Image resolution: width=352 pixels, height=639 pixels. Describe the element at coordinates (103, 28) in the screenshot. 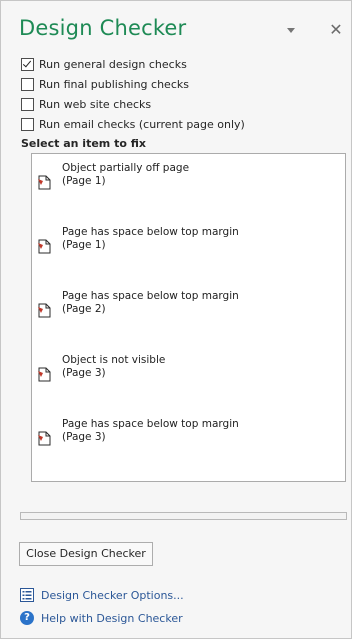

I see `pane-title: Design Checker` at that location.